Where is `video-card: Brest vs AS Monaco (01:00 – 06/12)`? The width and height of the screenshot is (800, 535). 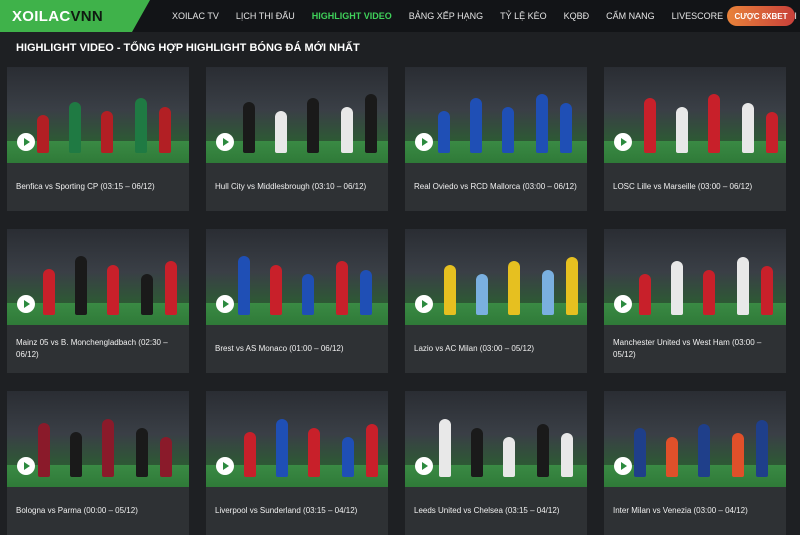 video-card: Brest vs AS Monaco (01:00 – 06/12) is located at coordinates (297, 301).